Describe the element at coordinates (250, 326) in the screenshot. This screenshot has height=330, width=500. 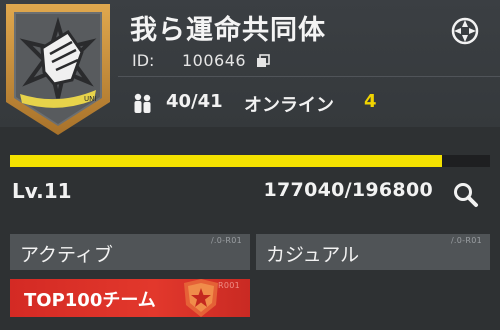
I see `bottom-edge` at that location.